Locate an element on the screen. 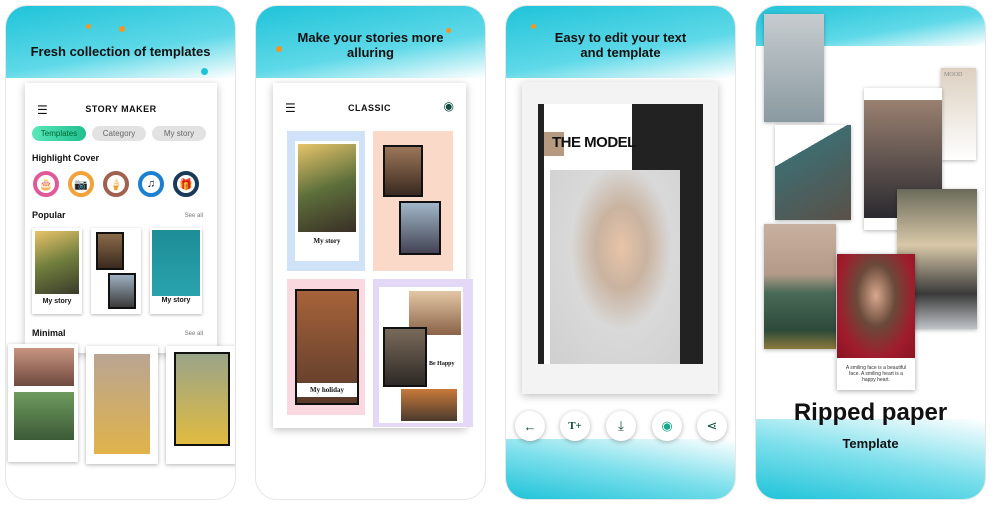  tab-templates: Templates is located at coordinates (59, 133).